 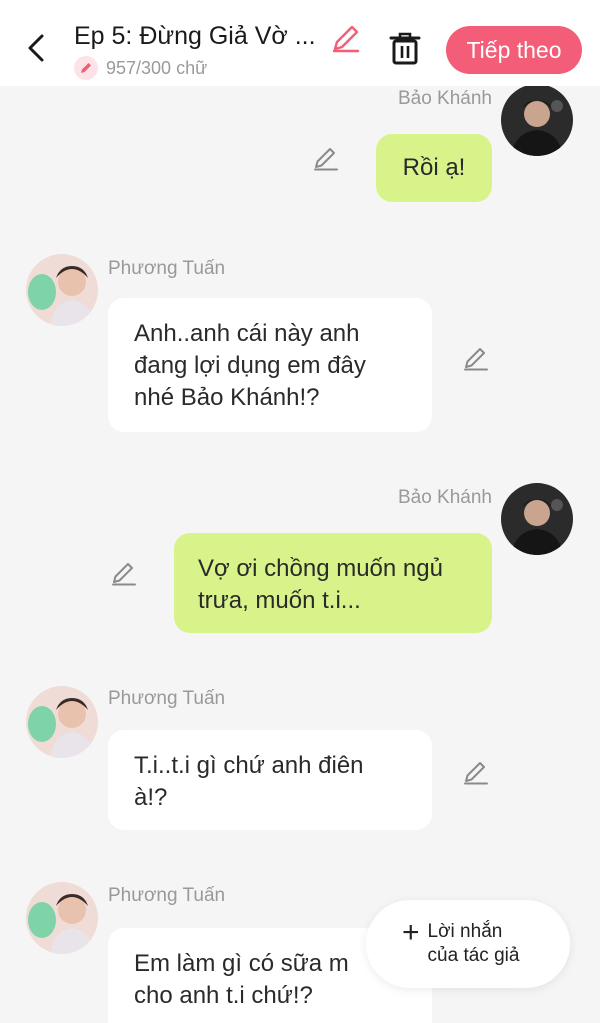 I want to click on back-arrow-icon, so click(x=36, y=48).